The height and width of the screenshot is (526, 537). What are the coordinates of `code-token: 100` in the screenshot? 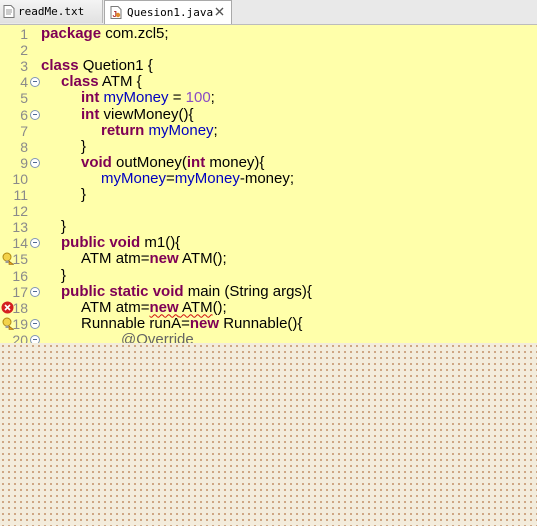 It's located at (198, 98).